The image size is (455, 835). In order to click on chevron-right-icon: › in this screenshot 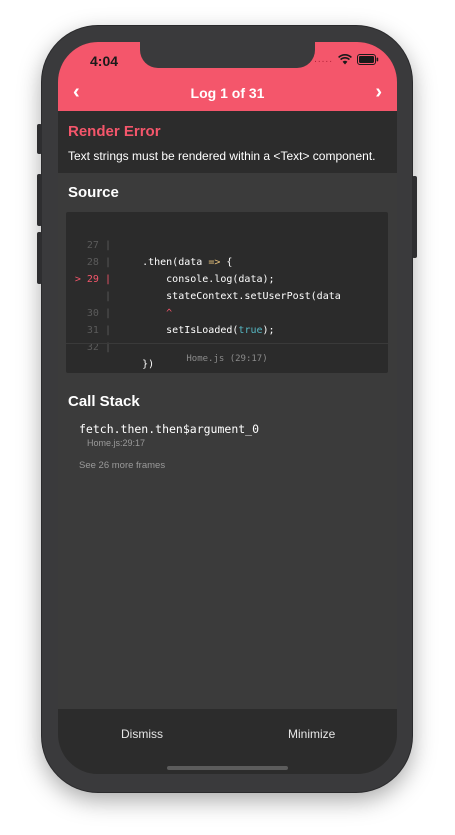, I will do `click(378, 92)`.